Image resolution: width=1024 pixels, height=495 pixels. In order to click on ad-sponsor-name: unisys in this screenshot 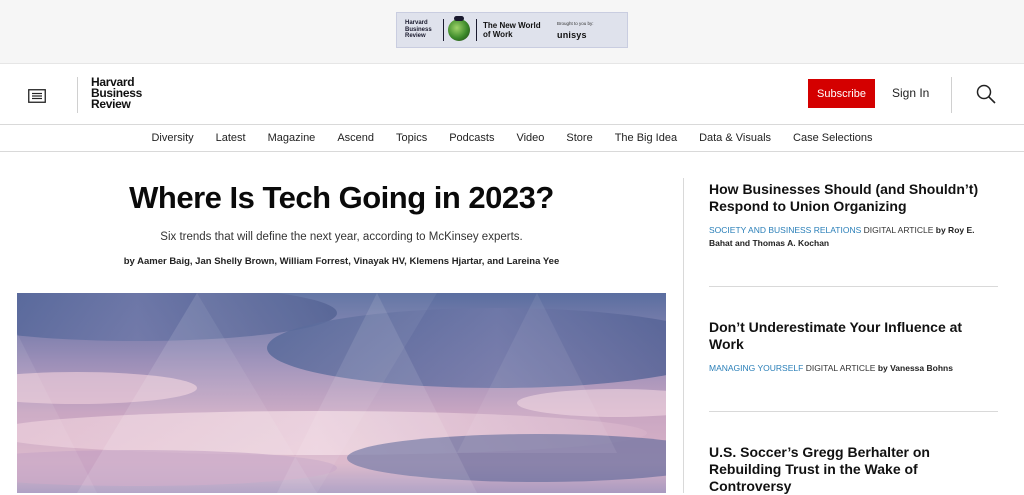, I will do `click(572, 34)`.